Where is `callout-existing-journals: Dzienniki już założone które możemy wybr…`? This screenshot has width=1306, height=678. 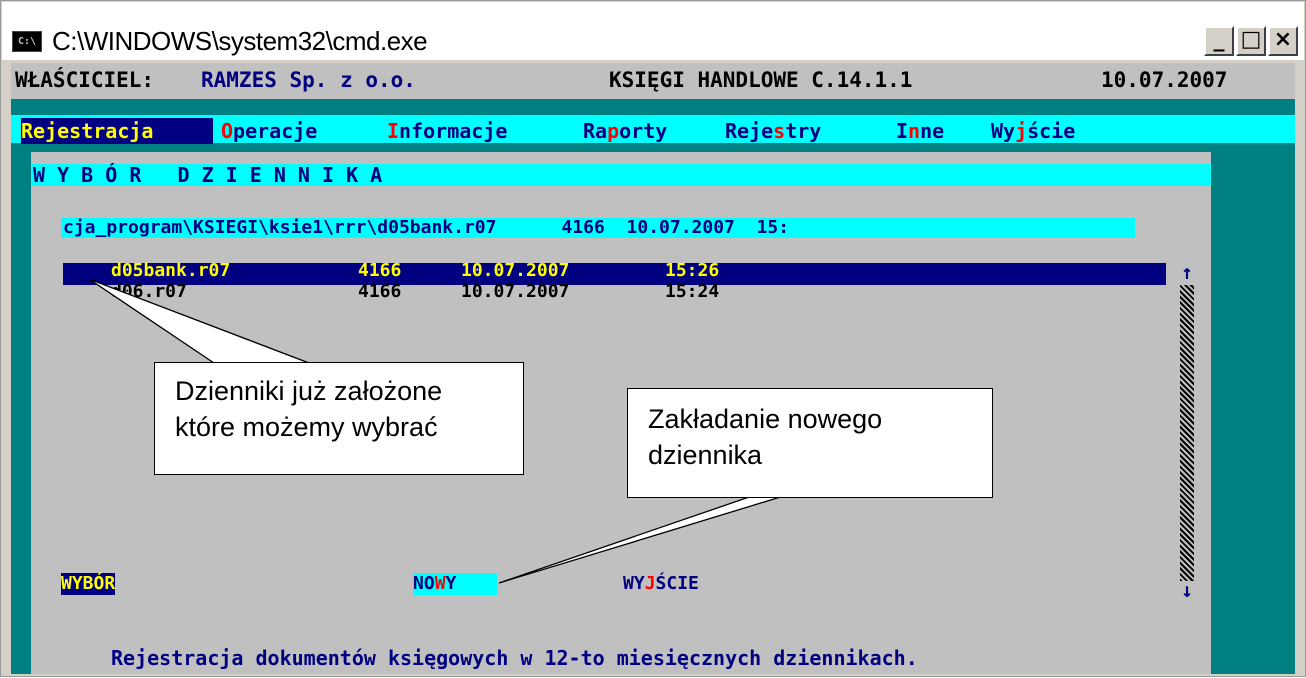
callout-existing-journals: Dzienniki już założone które możemy wybr… is located at coordinates (339, 418).